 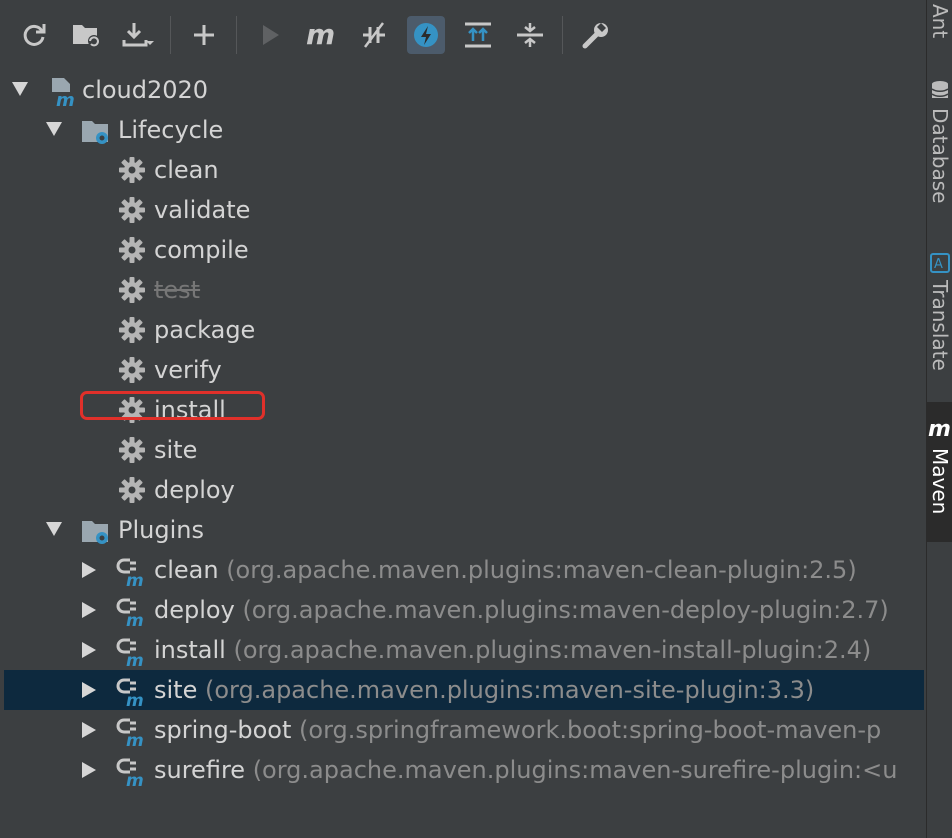 I want to click on node-name: install, so click(x=190, y=650).